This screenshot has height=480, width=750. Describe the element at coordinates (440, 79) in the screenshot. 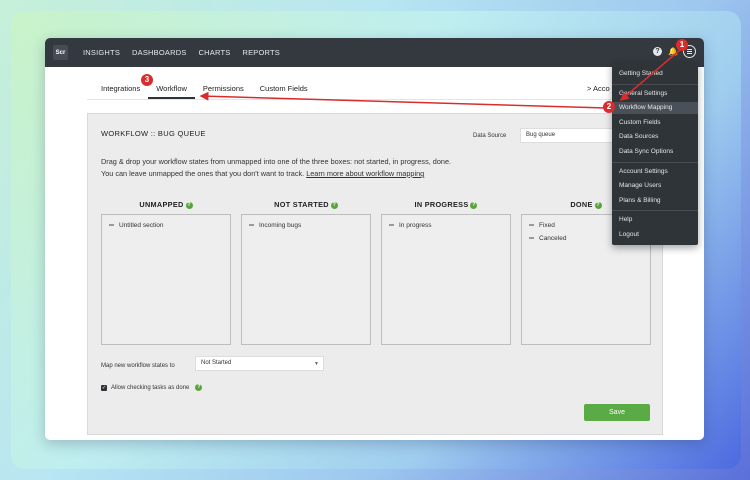

I see `annotation-arrows` at that location.